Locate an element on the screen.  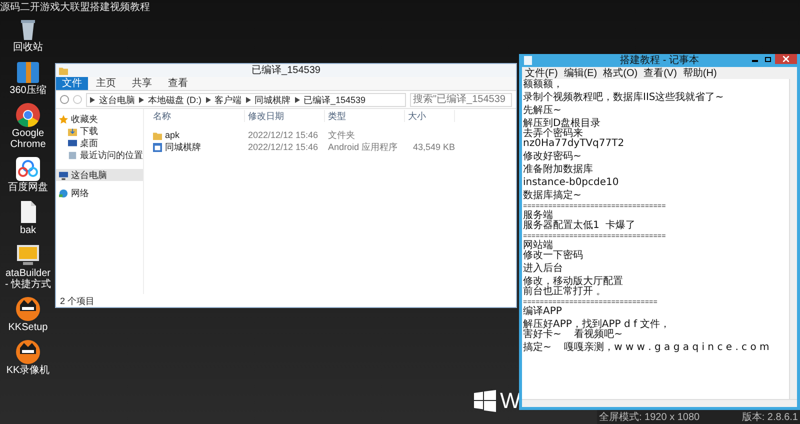
desktop-icon-label: 回收站 is located at coordinates (28, 47).